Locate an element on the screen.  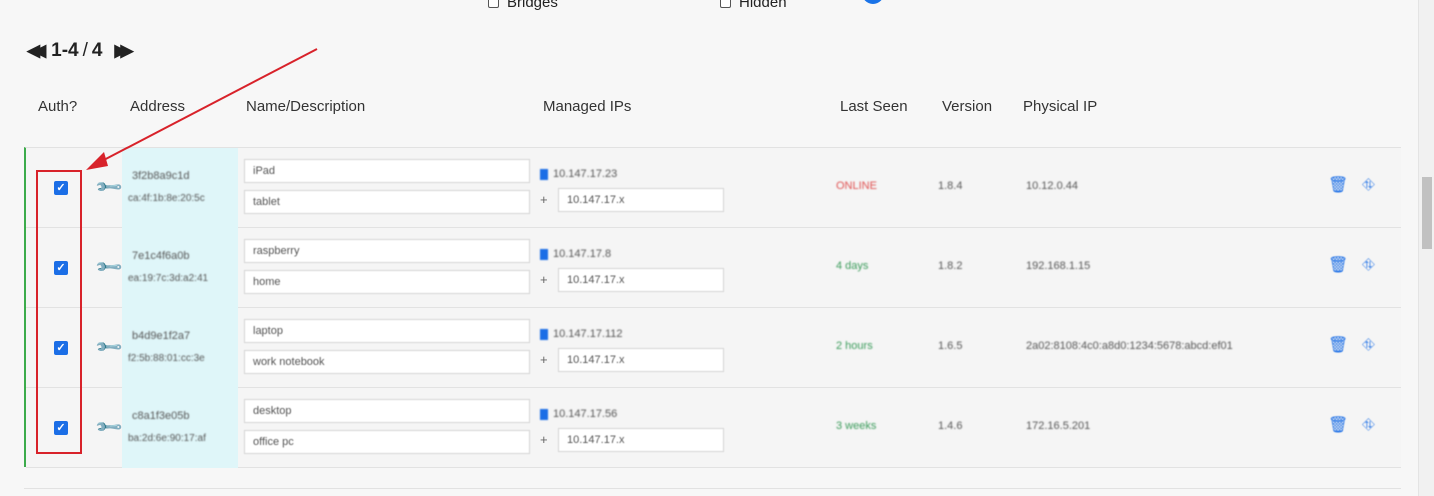
auth-column-highlight is located at coordinates (59, 312).